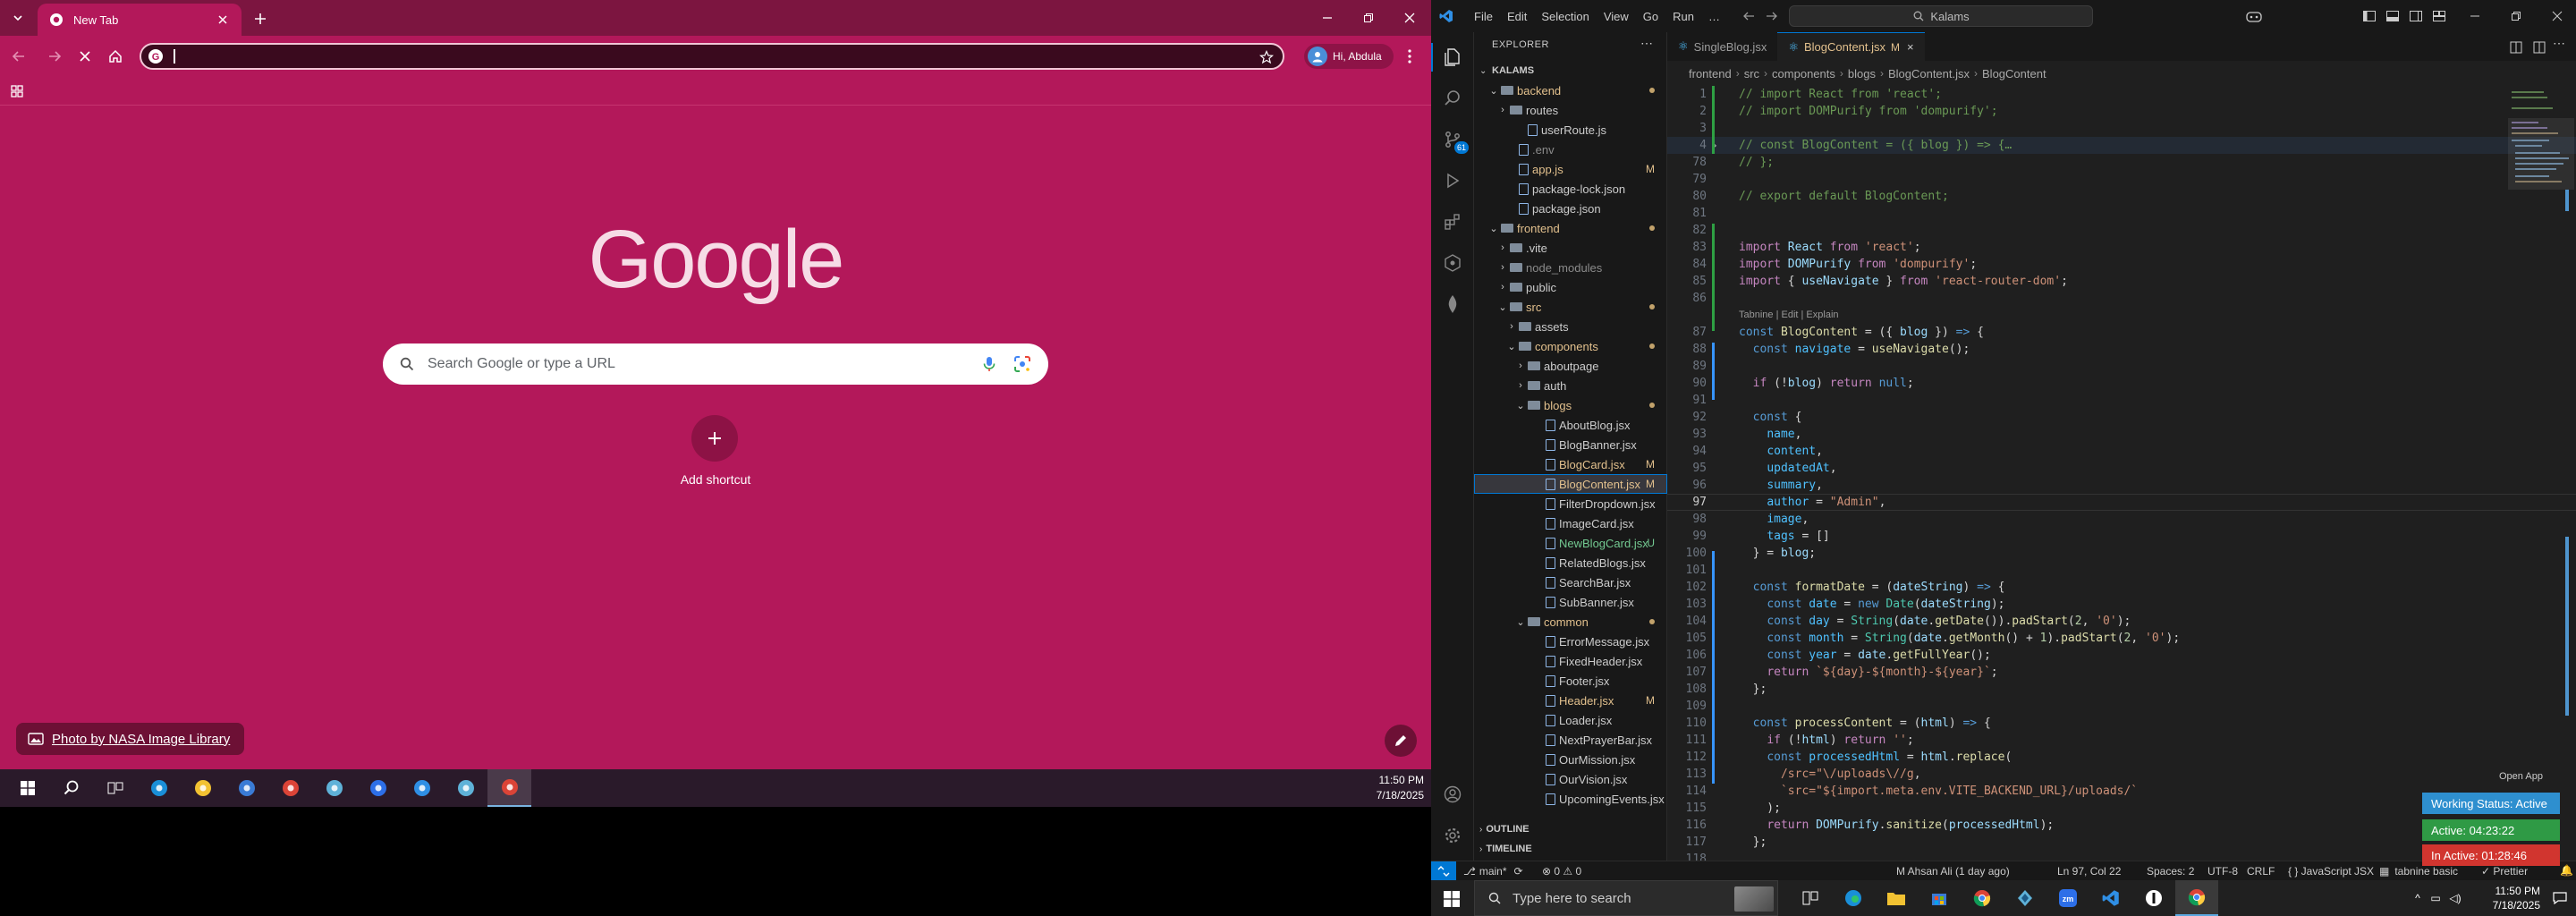 This screenshot has width=2576, height=916. What do you see at coordinates (1452, 899) in the screenshot?
I see `windows-start-icon` at bounding box center [1452, 899].